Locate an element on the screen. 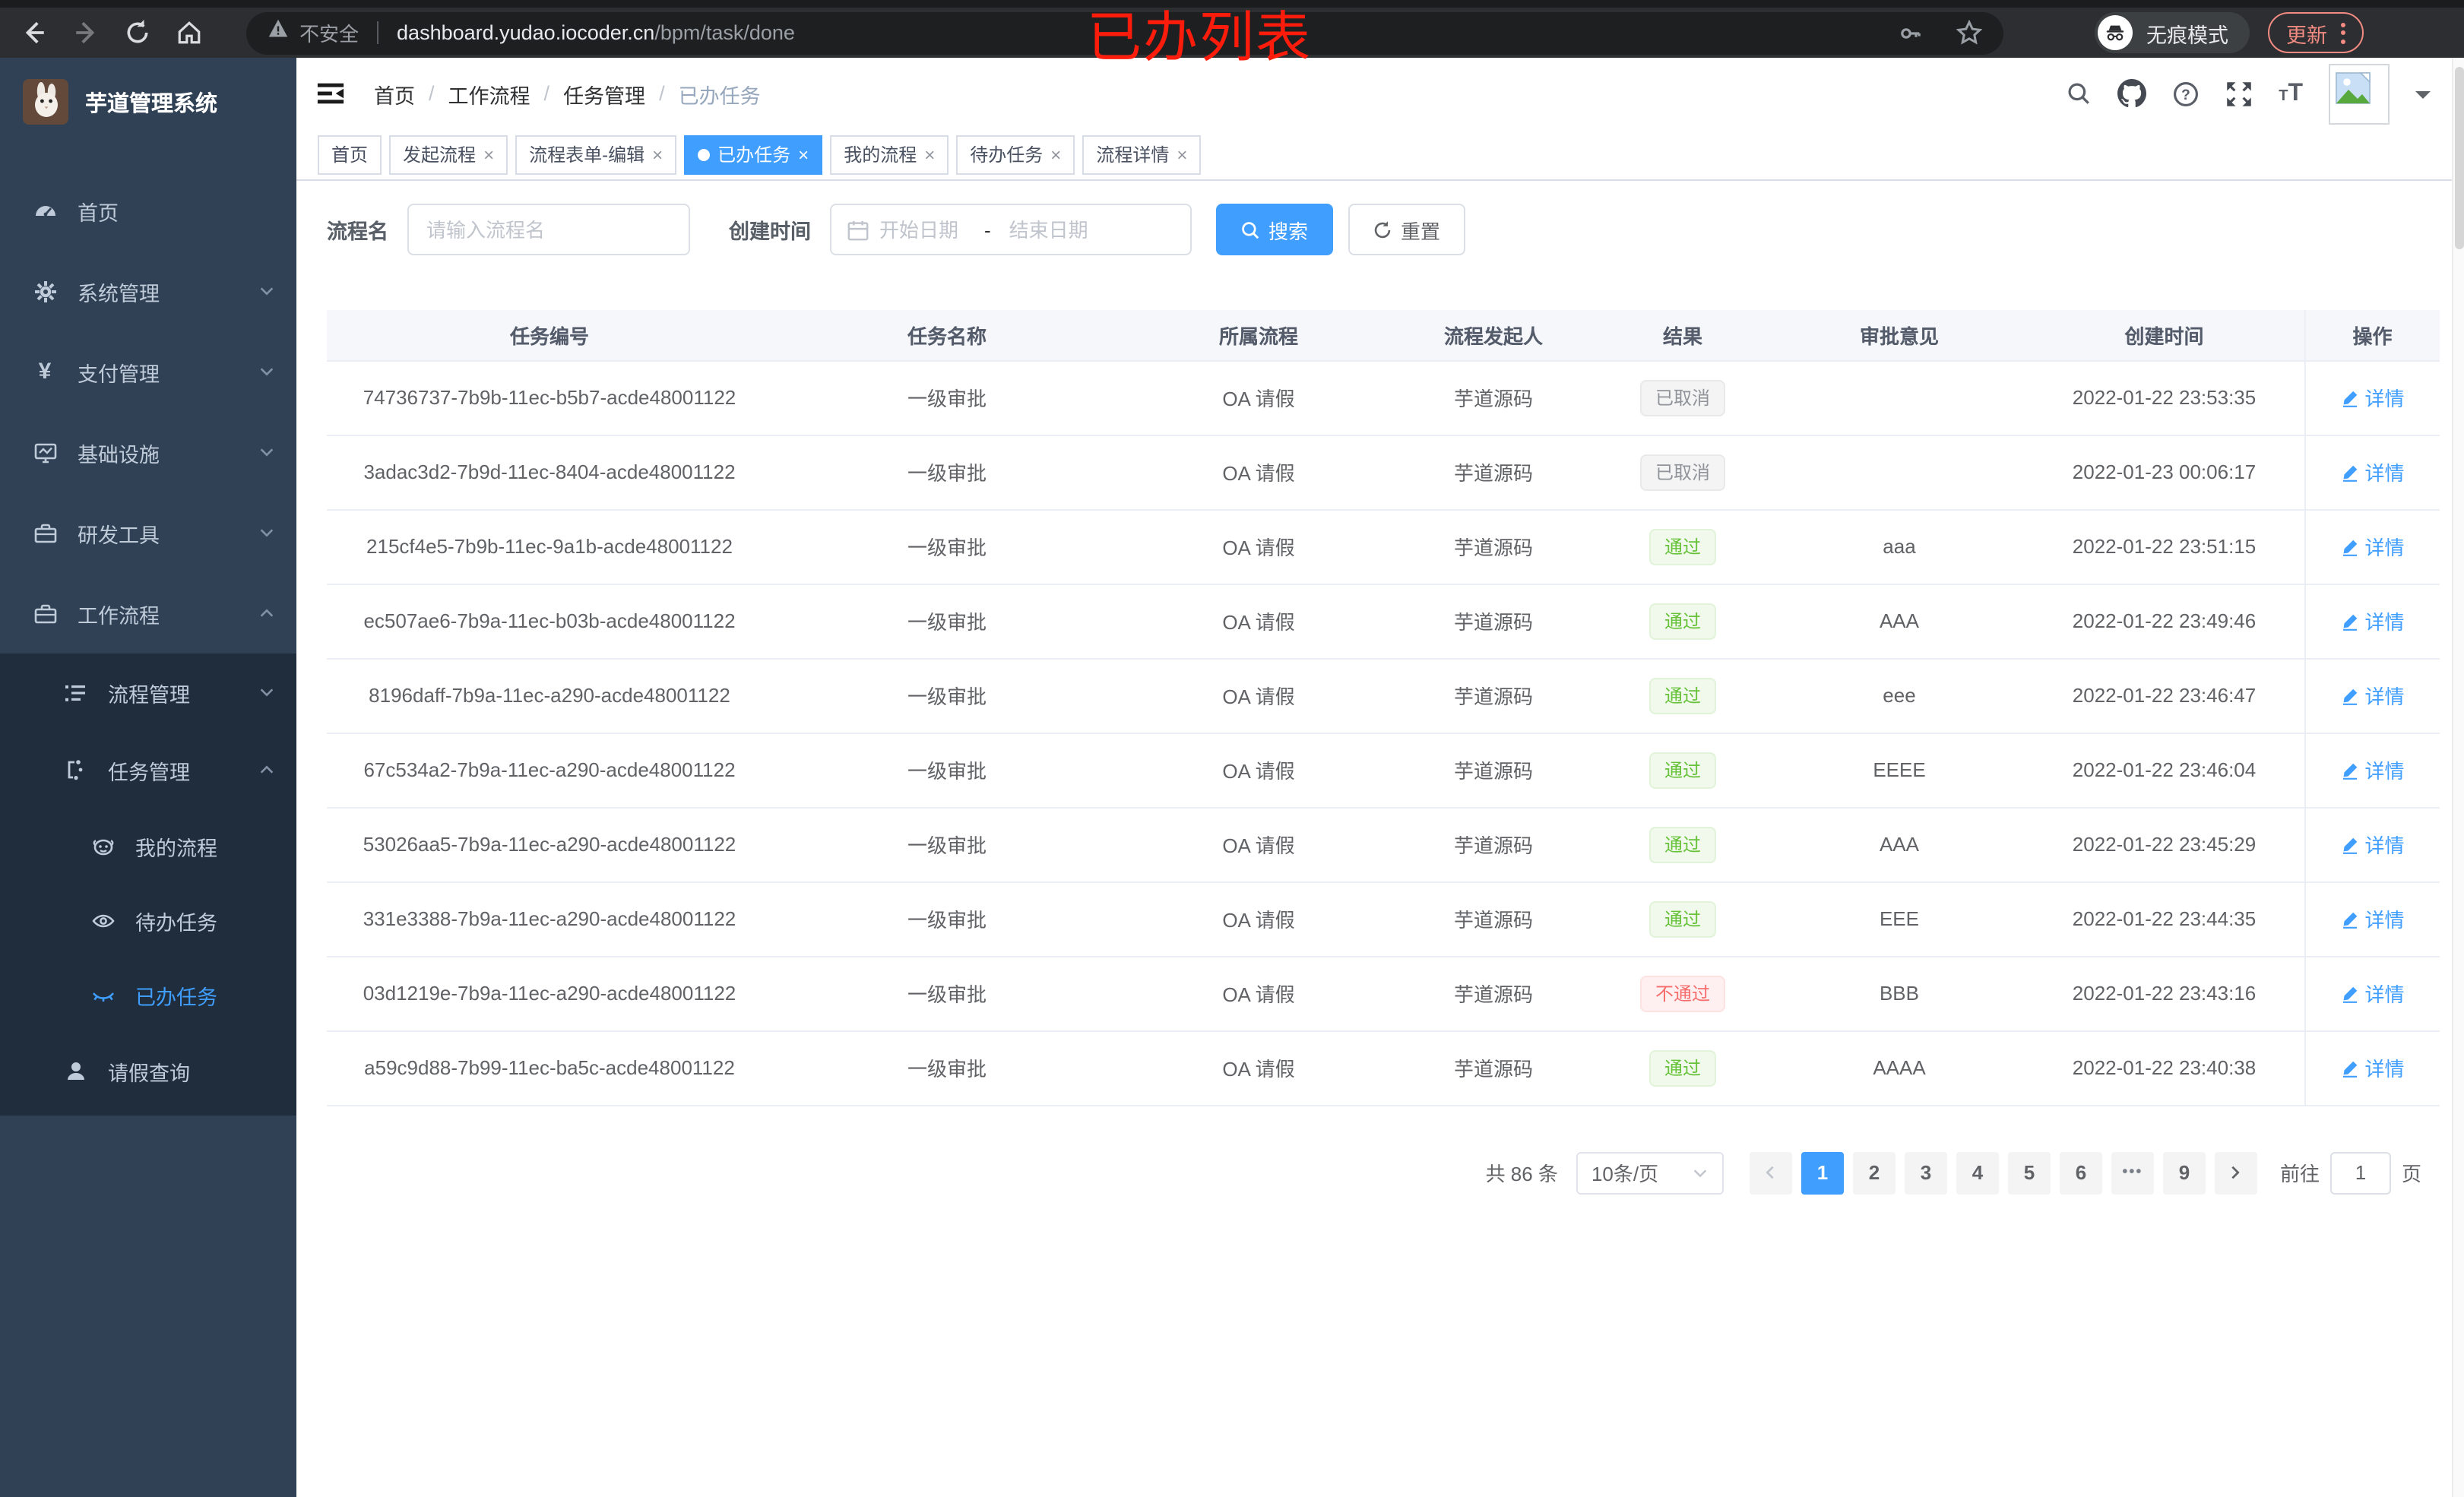 Image resolution: width=2464 pixels, height=1497 pixels. tag-form-edit: 流程表单-编辑 × is located at coordinates (596, 154).